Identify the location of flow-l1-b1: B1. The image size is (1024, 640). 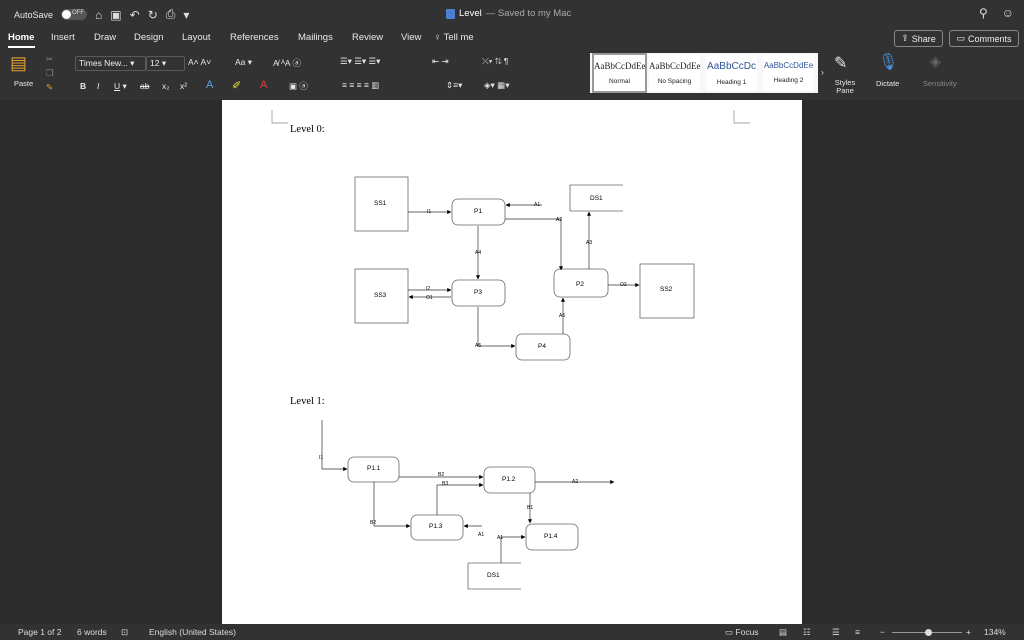
(530, 508).